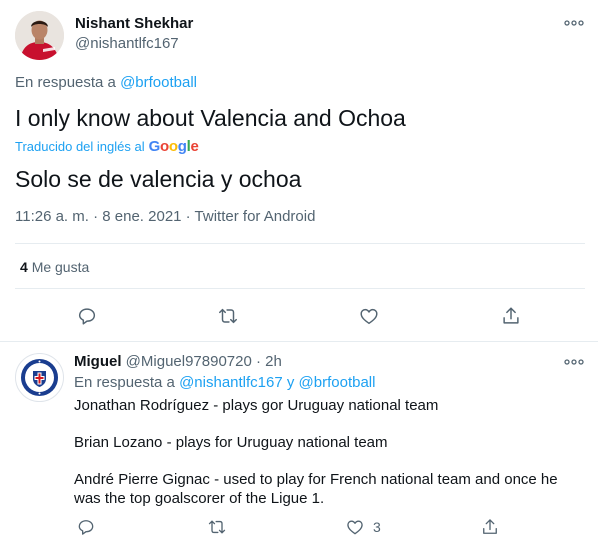 This screenshot has height=543, width=598. What do you see at coordinates (24, 267) in the screenshot?
I see `likes-count: 4` at bounding box center [24, 267].